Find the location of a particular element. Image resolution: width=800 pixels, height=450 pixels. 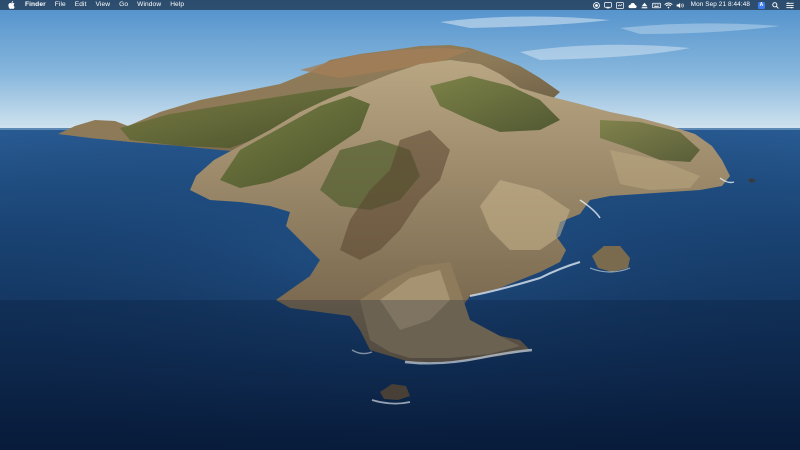

menu-edit: Edit is located at coordinates (81, 5).